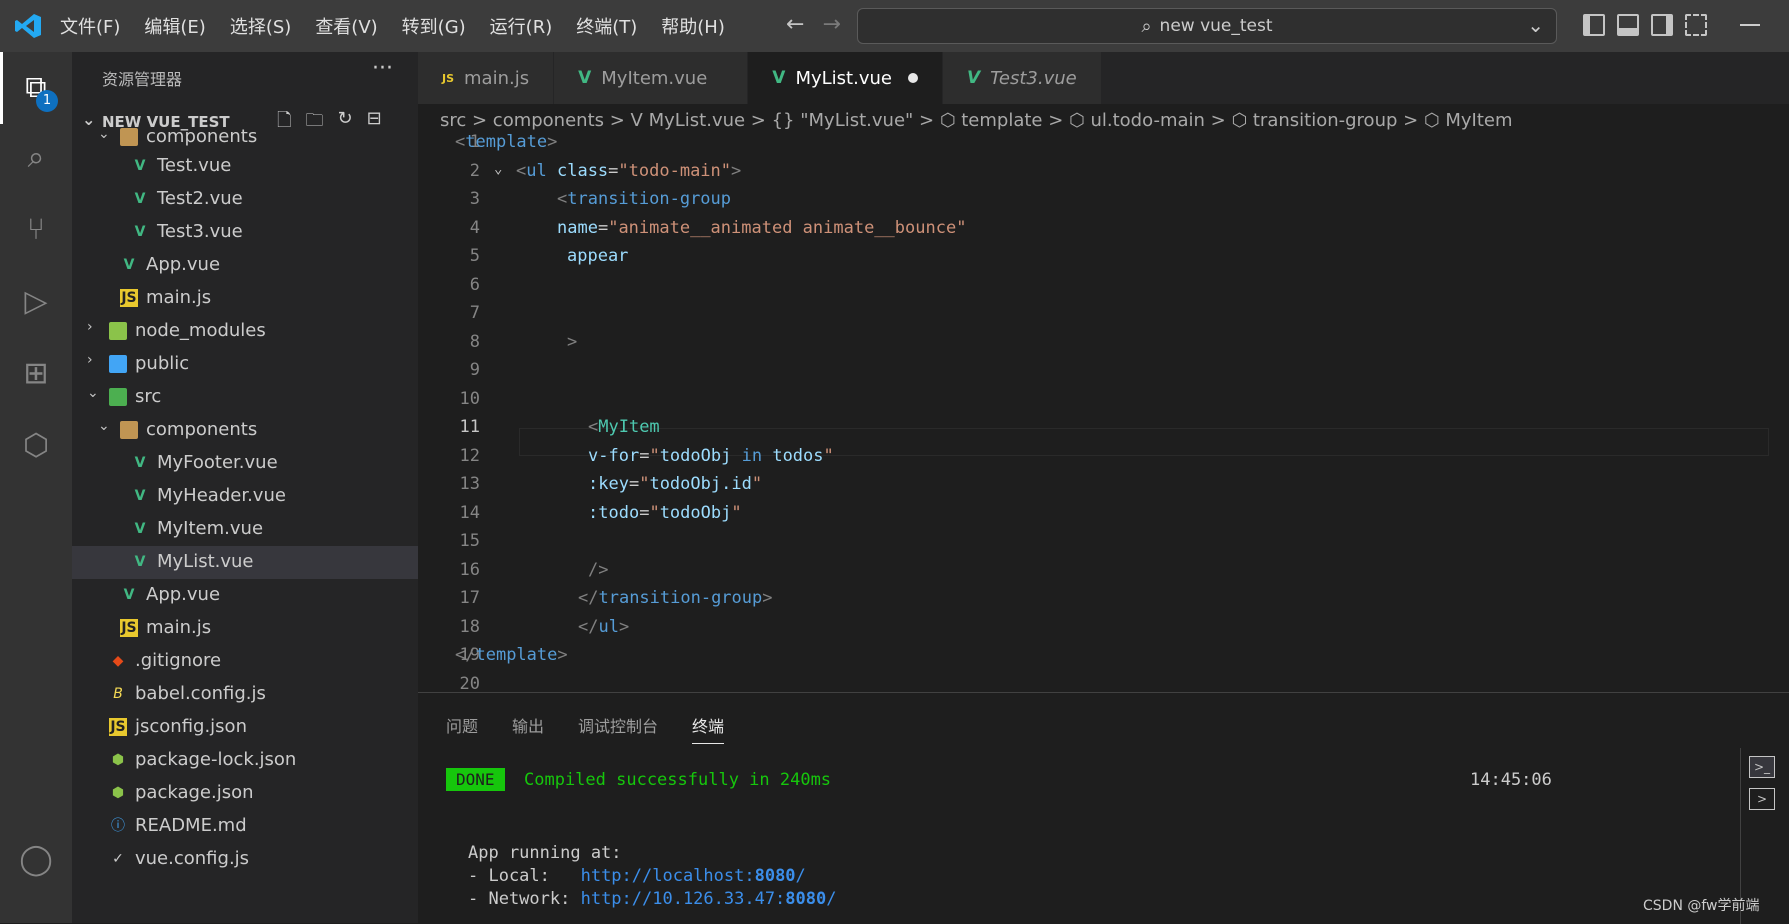  Describe the element at coordinates (200, 198) in the screenshot. I see `file-tree-label: Test2.vue` at that location.